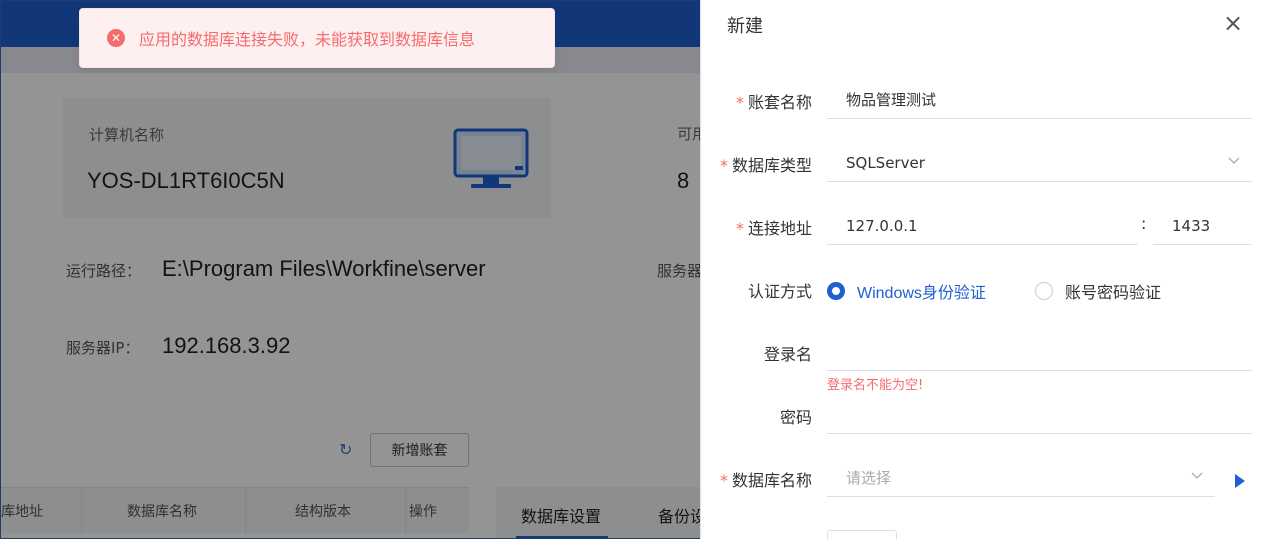  Describe the element at coordinates (1039, 100) in the screenshot. I see `account-name-field: 物品管理测试` at that location.